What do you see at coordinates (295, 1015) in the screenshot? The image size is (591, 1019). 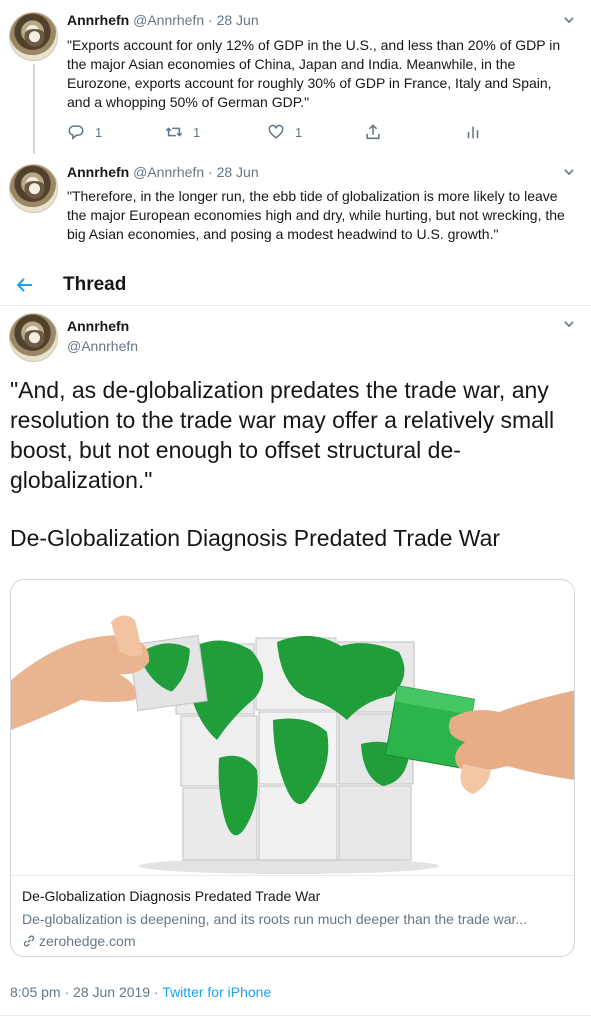 I see `divider` at bounding box center [295, 1015].